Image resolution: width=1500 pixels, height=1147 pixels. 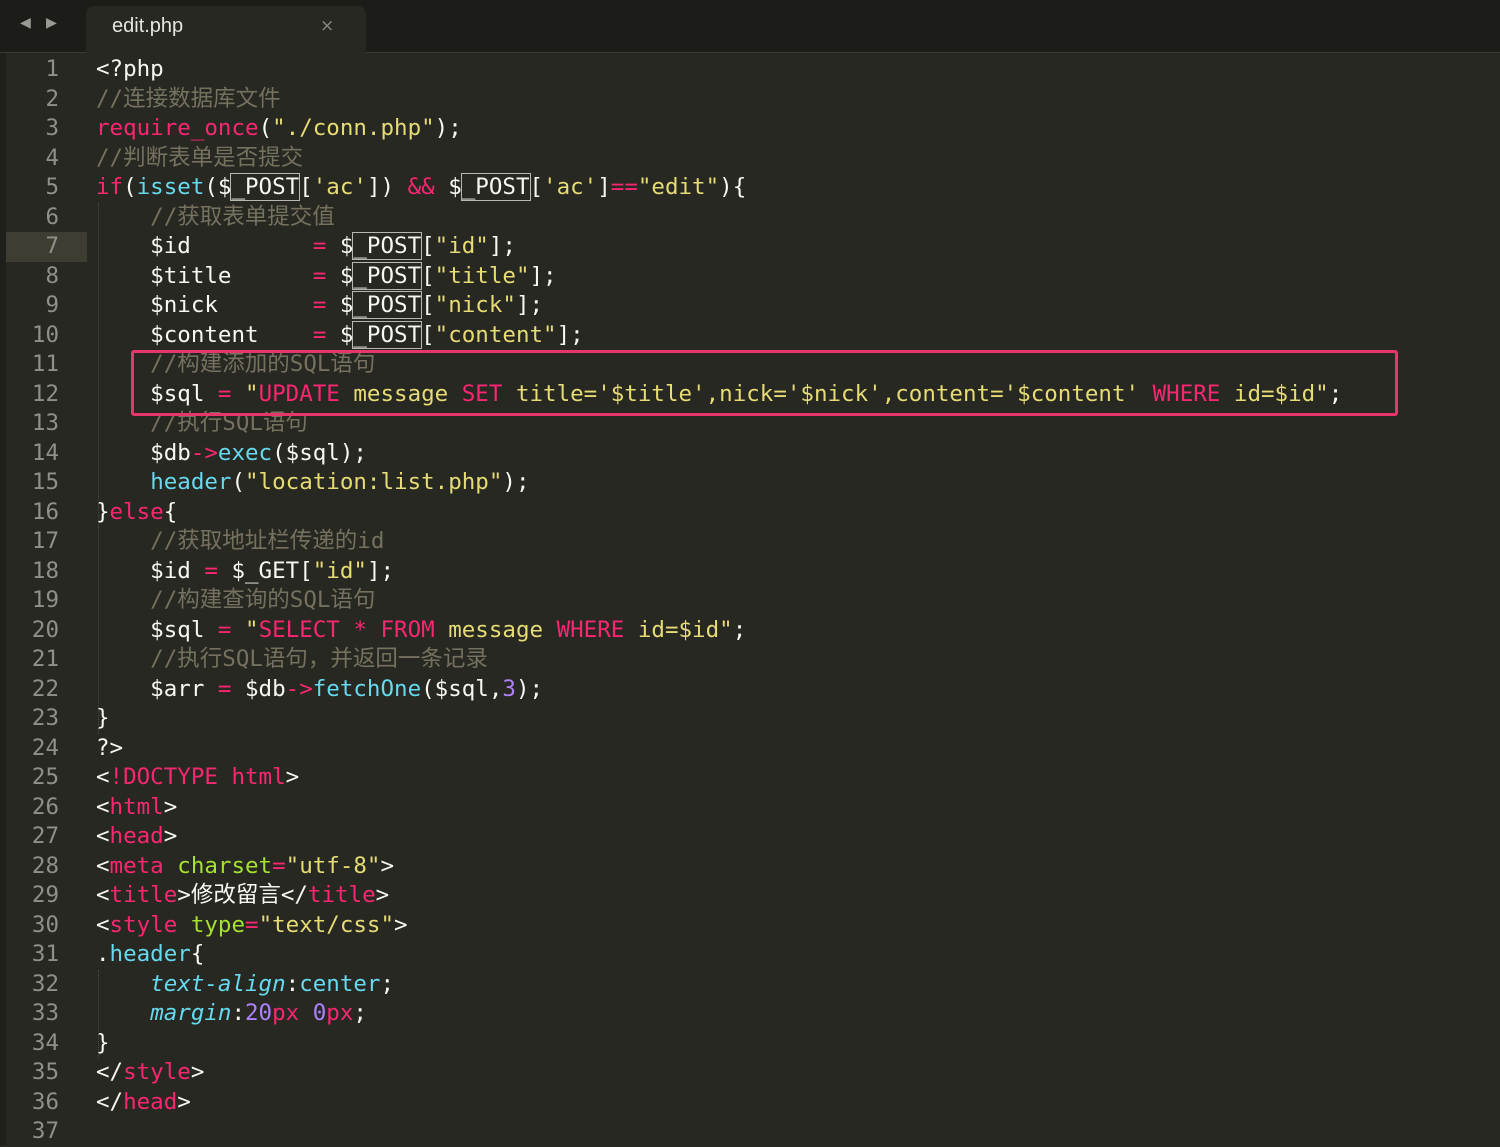 What do you see at coordinates (45, 983) in the screenshot?
I see `line-number: 32` at bounding box center [45, 983].